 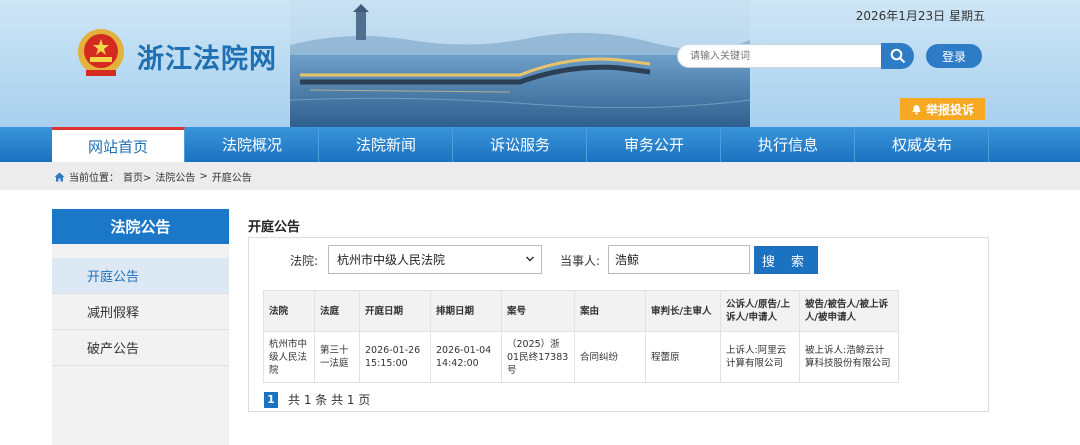 What do you see at coordinates (779, 56) in the screenshot?
I see `search-input` at bounding box center [779, 56].